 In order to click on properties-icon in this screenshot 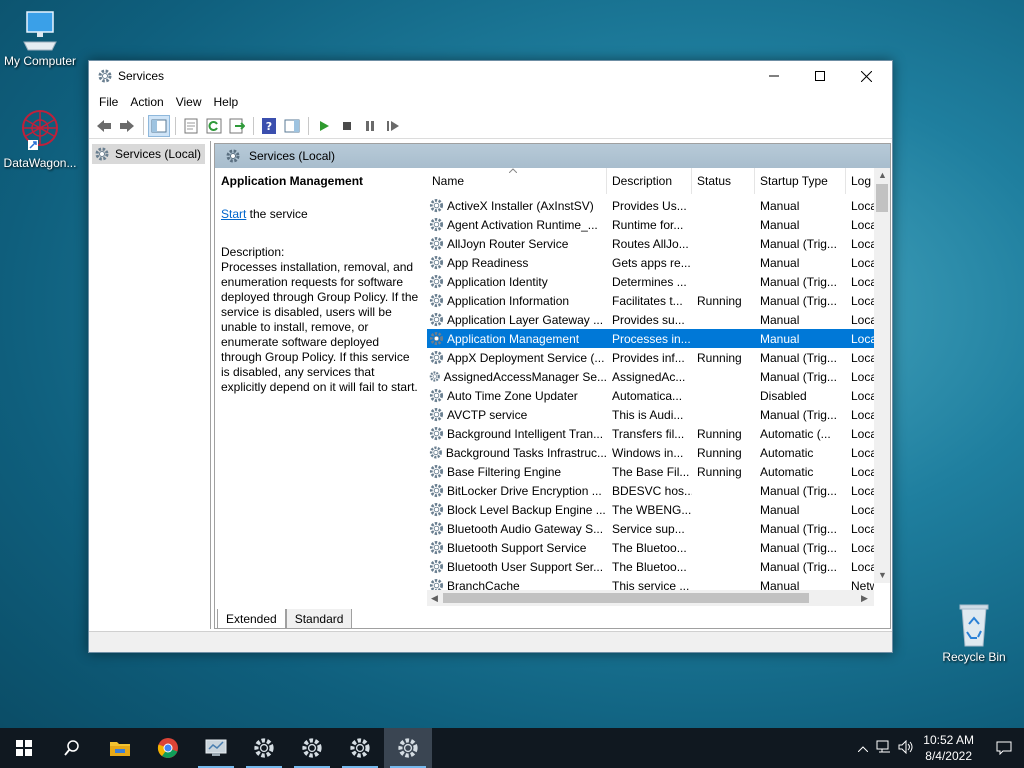, I will do `click(191, 125)`.